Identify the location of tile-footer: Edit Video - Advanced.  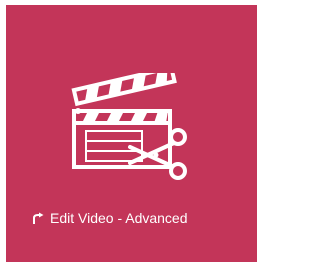
(109, 218).